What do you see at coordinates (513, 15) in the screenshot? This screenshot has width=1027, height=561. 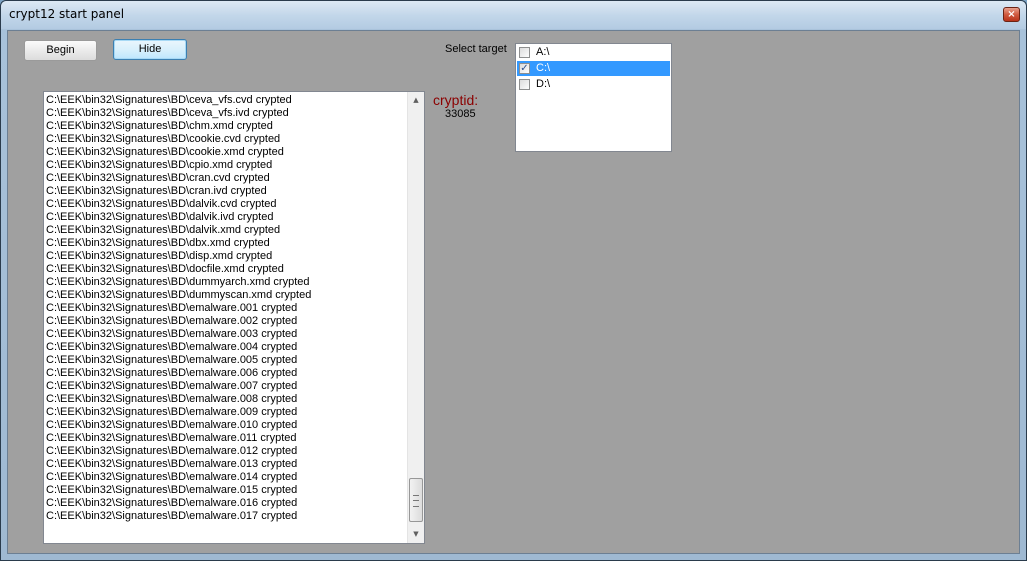 I see `title-bar: crypt12 start panel ×` at bounding box center [513, 15].